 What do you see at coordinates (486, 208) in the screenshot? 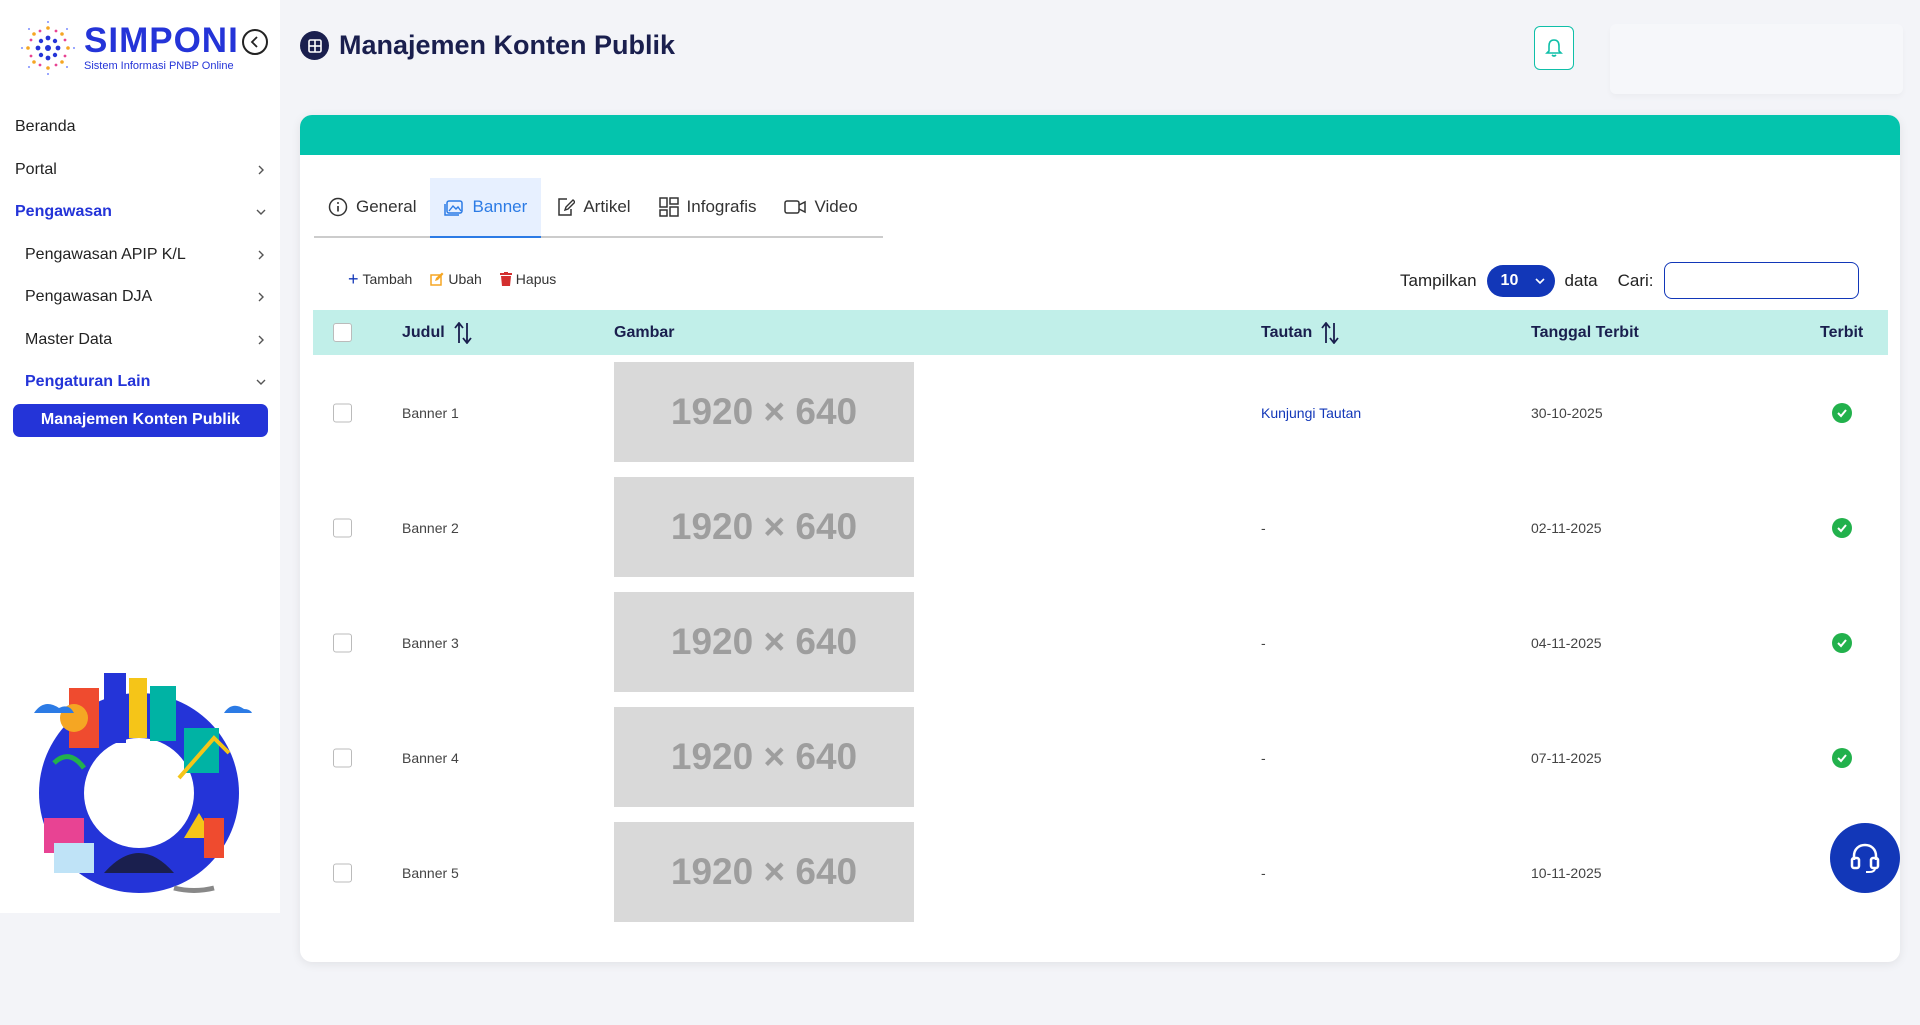
I see `tab-banner: Banner` at bounding box center [486, 208].